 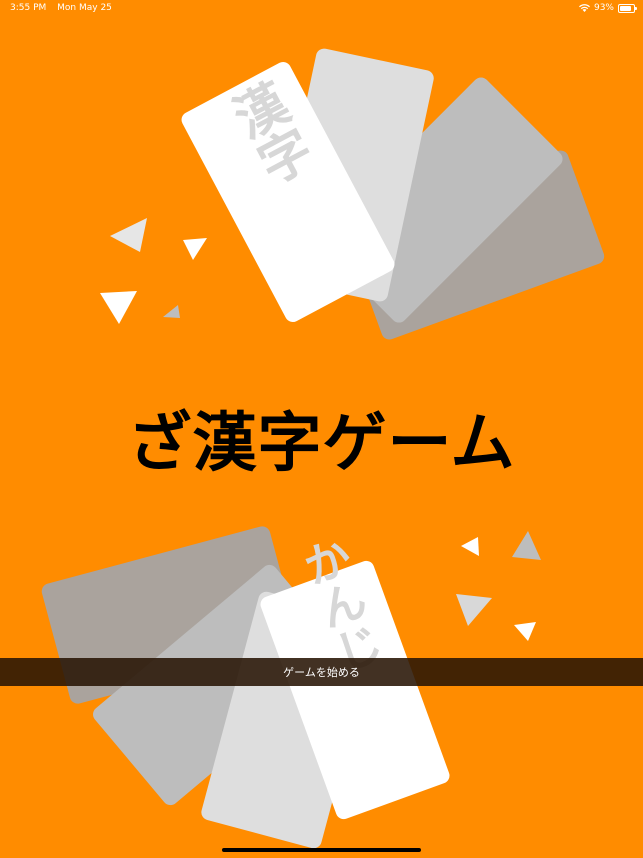 I want to click on app-title: ざ漢字ゲーム, so click(x=321, y=444).